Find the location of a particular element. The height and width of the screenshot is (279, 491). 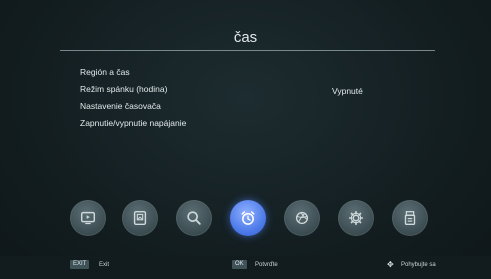

tv-icon is located at coordinates (88, 218).